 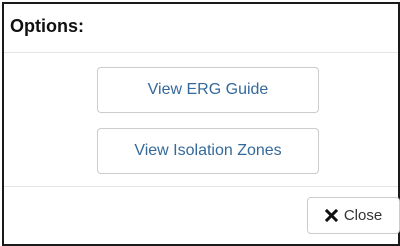 I want to click on close-button-label: Close, so click(x=363, y=215).